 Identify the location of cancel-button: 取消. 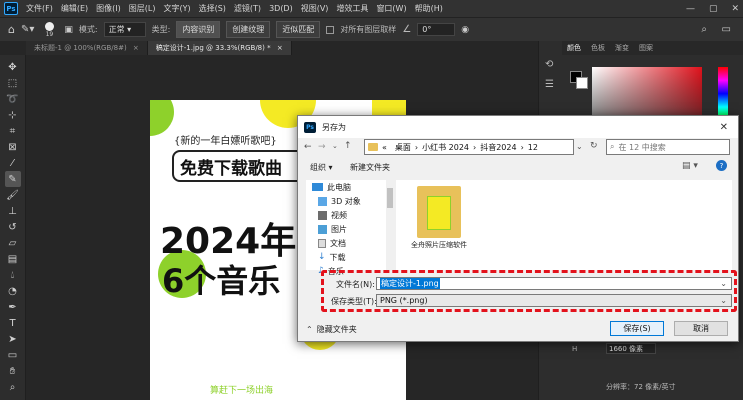
(701, 328).